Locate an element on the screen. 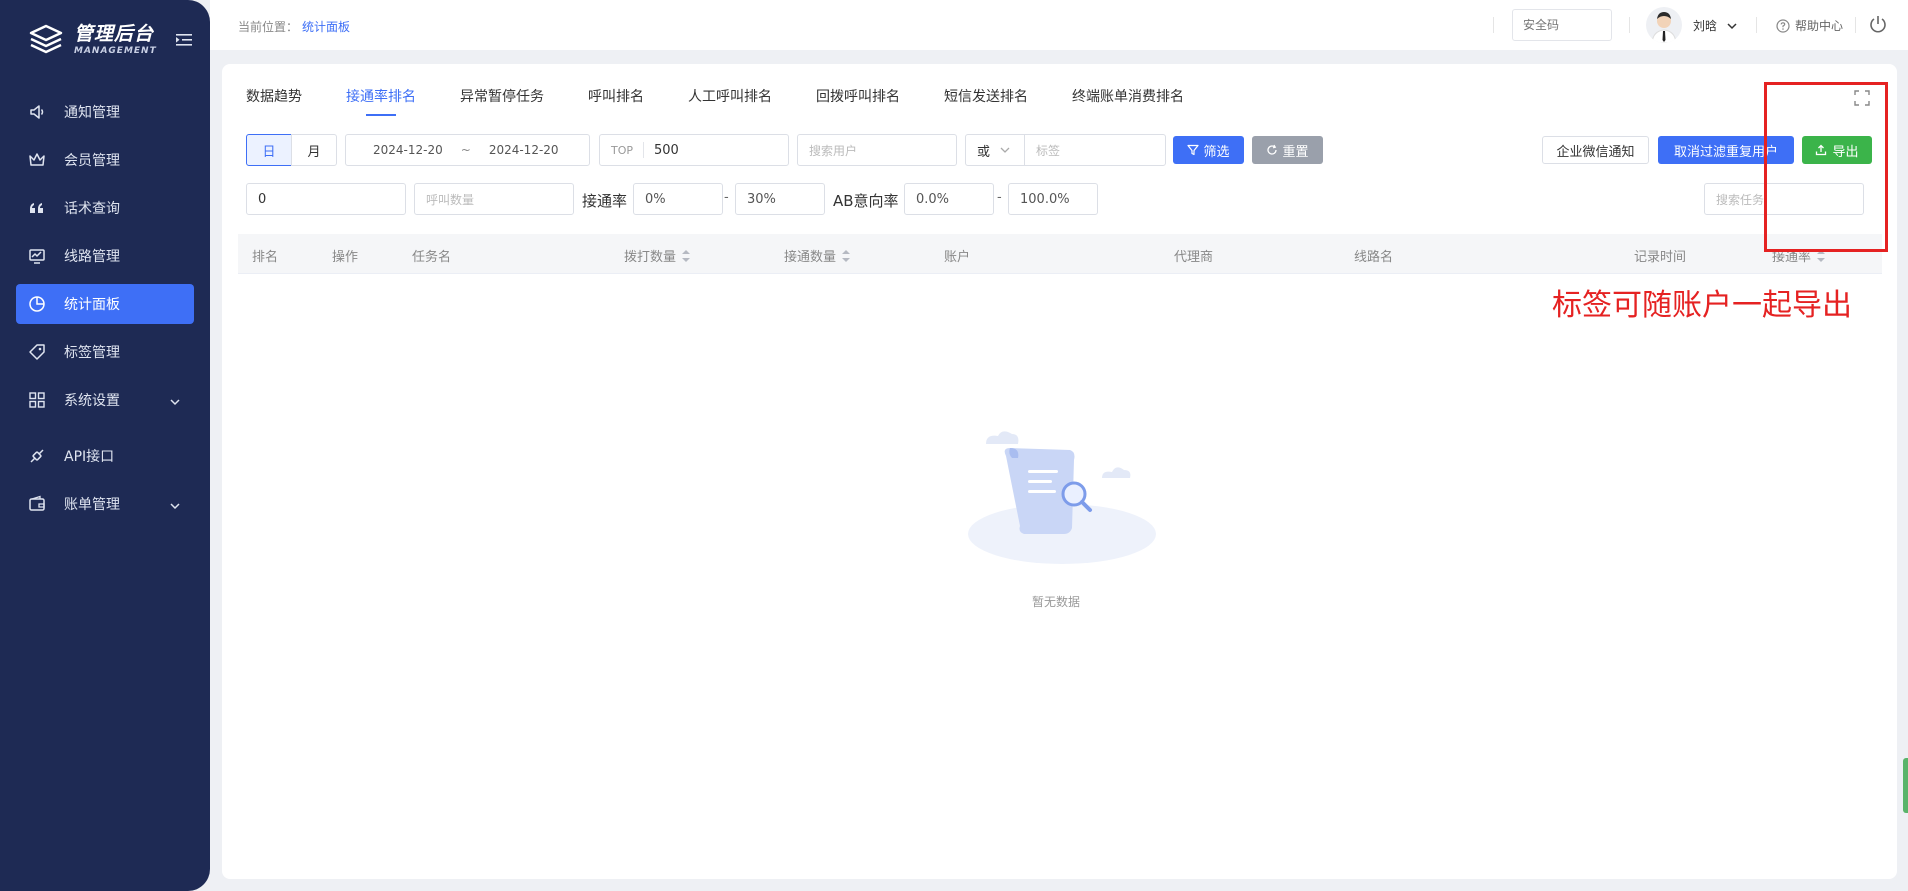 Image resolution: width=1908 pixels, height=891 pixels. sidebar-item-label: 话术查询 is located at coordinates (92, 209).